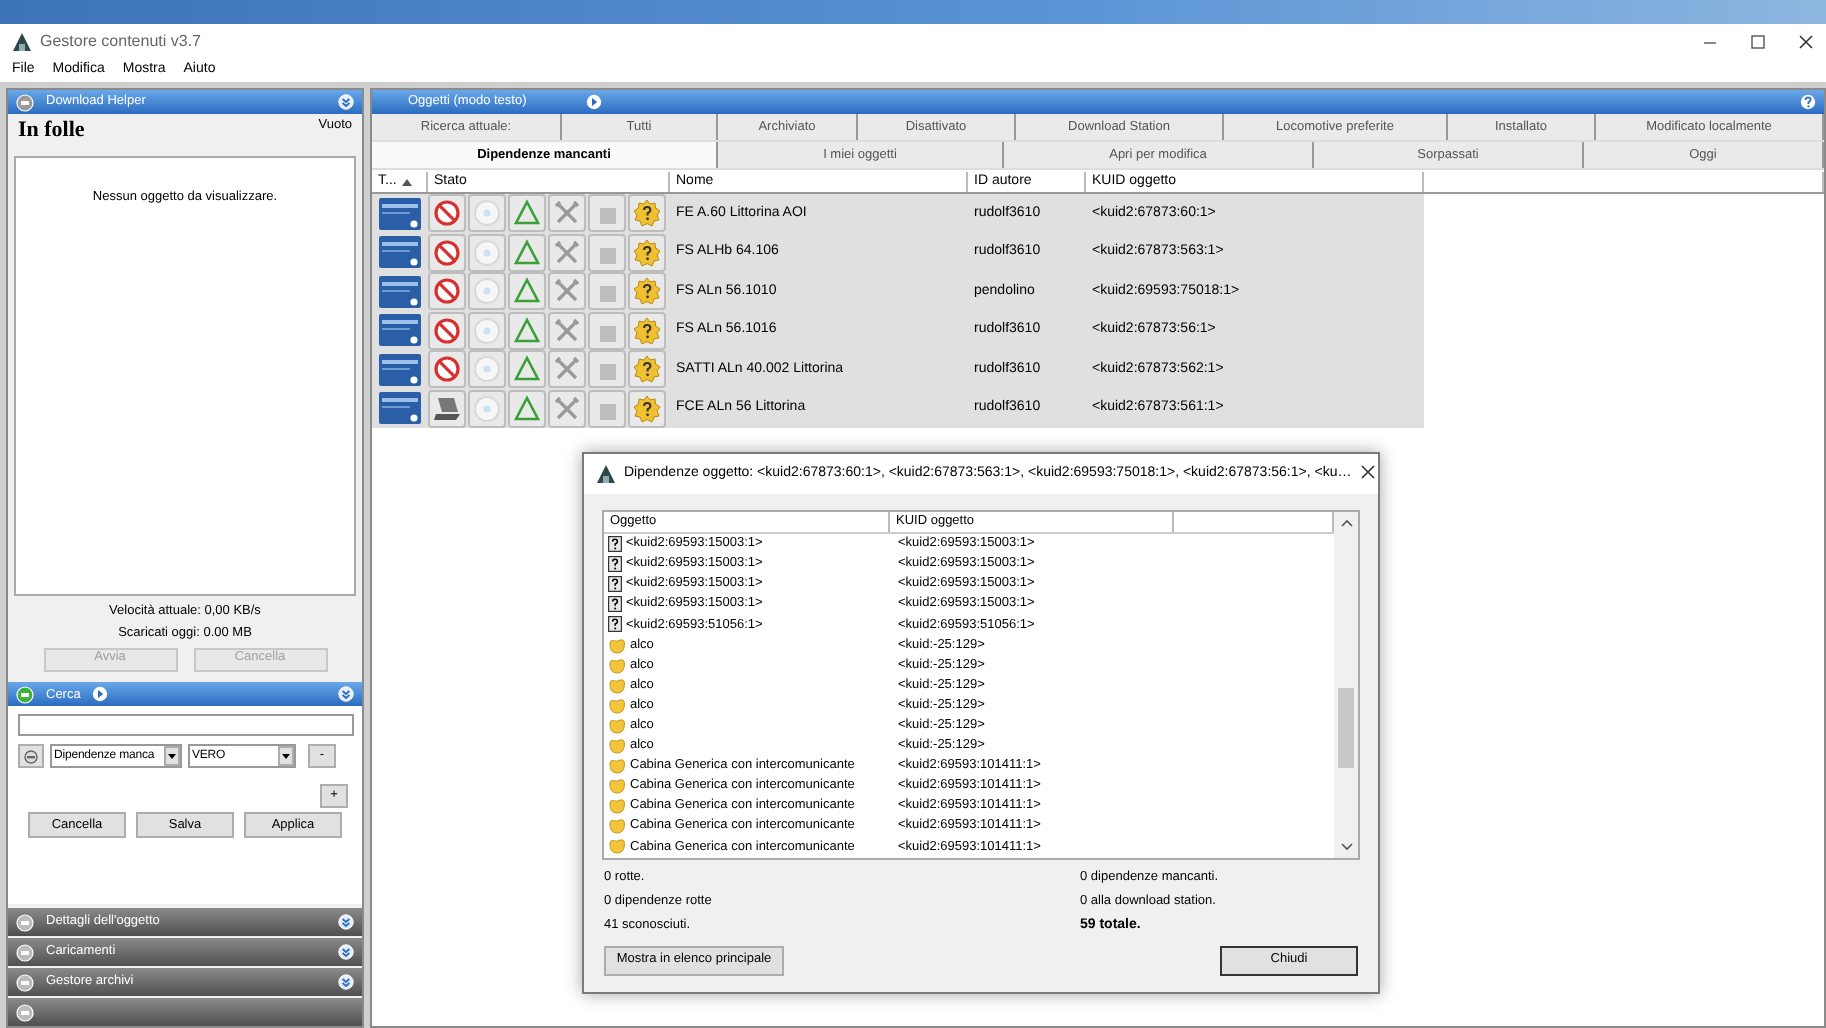  What do you see at coordinates (1808, 101) in the screenshot?
I see `help-icon` at bounding box center [1808, 101].